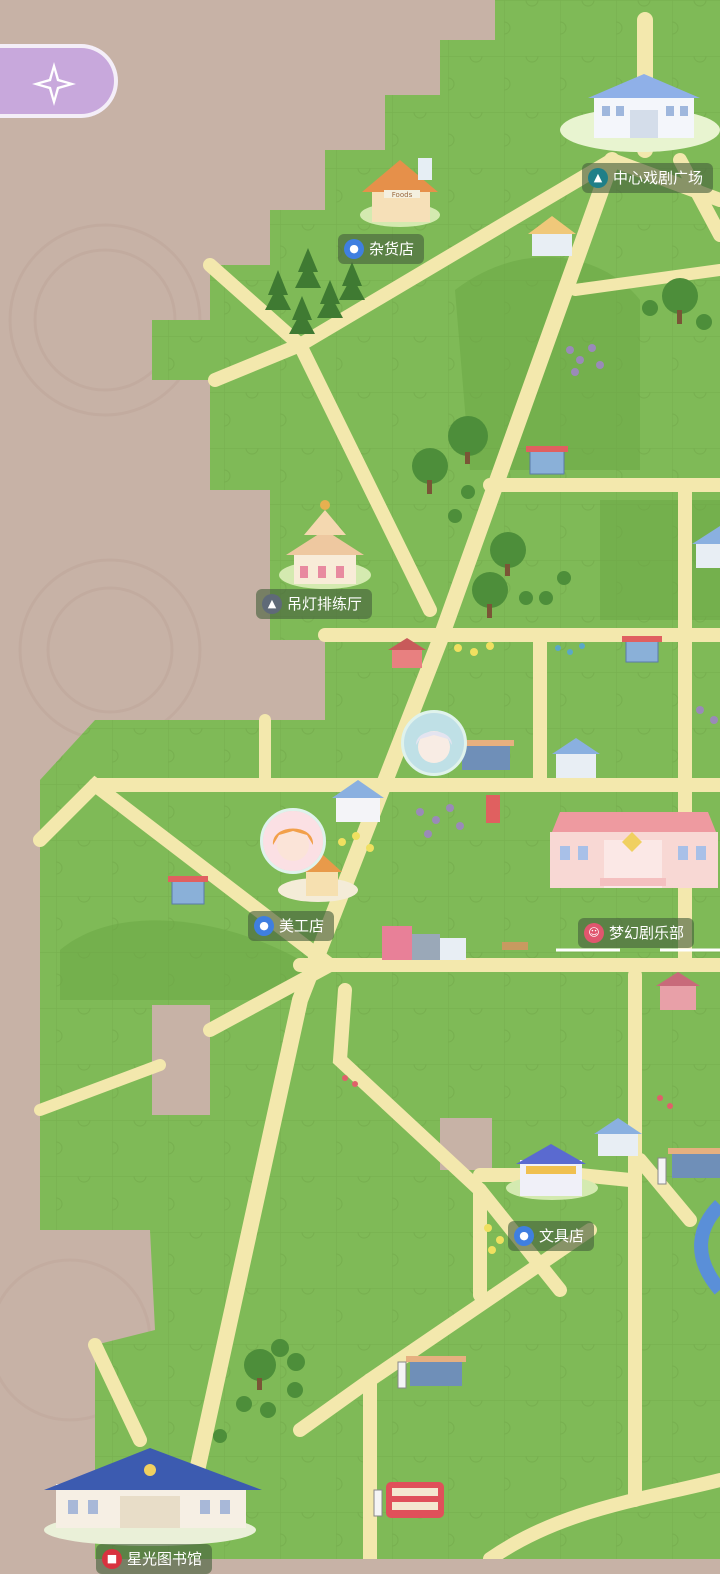 The height and width of the screenshot is (1574, 720). I want to click on location-label-dream-drama-club: ☺ 梦幻剧乐部, so click(636, 933).